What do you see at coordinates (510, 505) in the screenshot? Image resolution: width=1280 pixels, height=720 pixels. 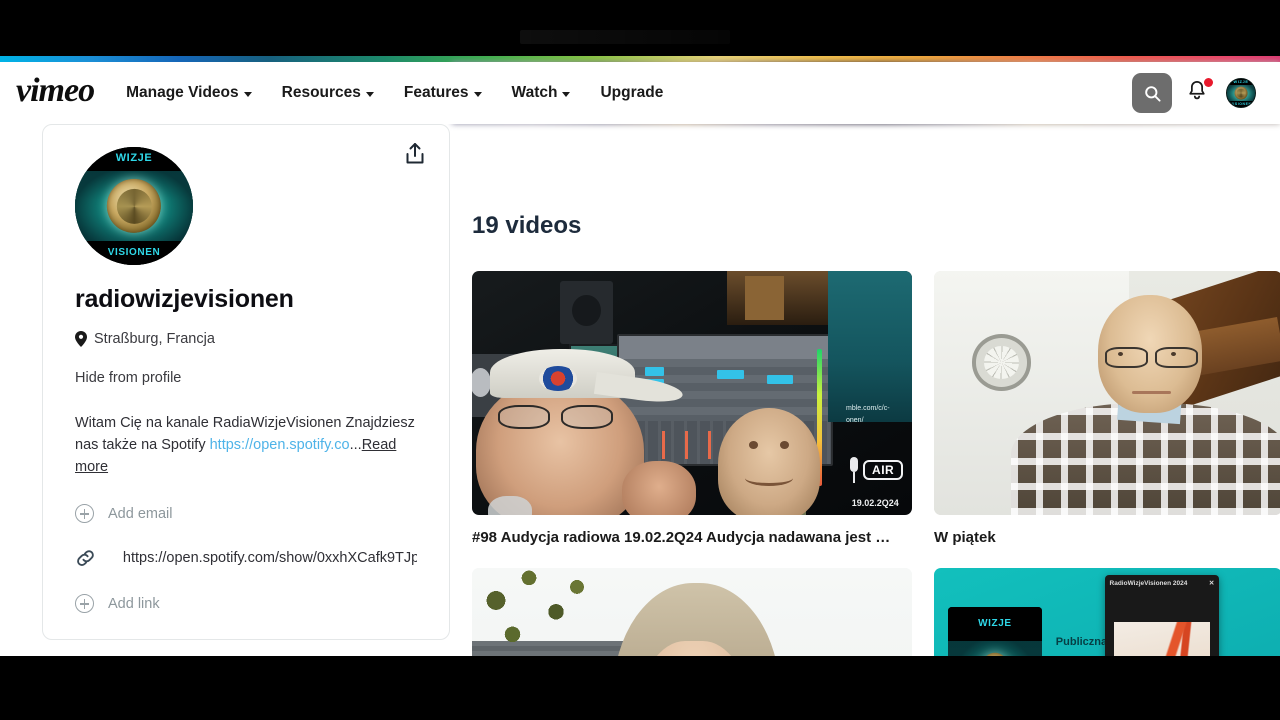 I see `thumb-person-beard` at bounding box center [510, 505].